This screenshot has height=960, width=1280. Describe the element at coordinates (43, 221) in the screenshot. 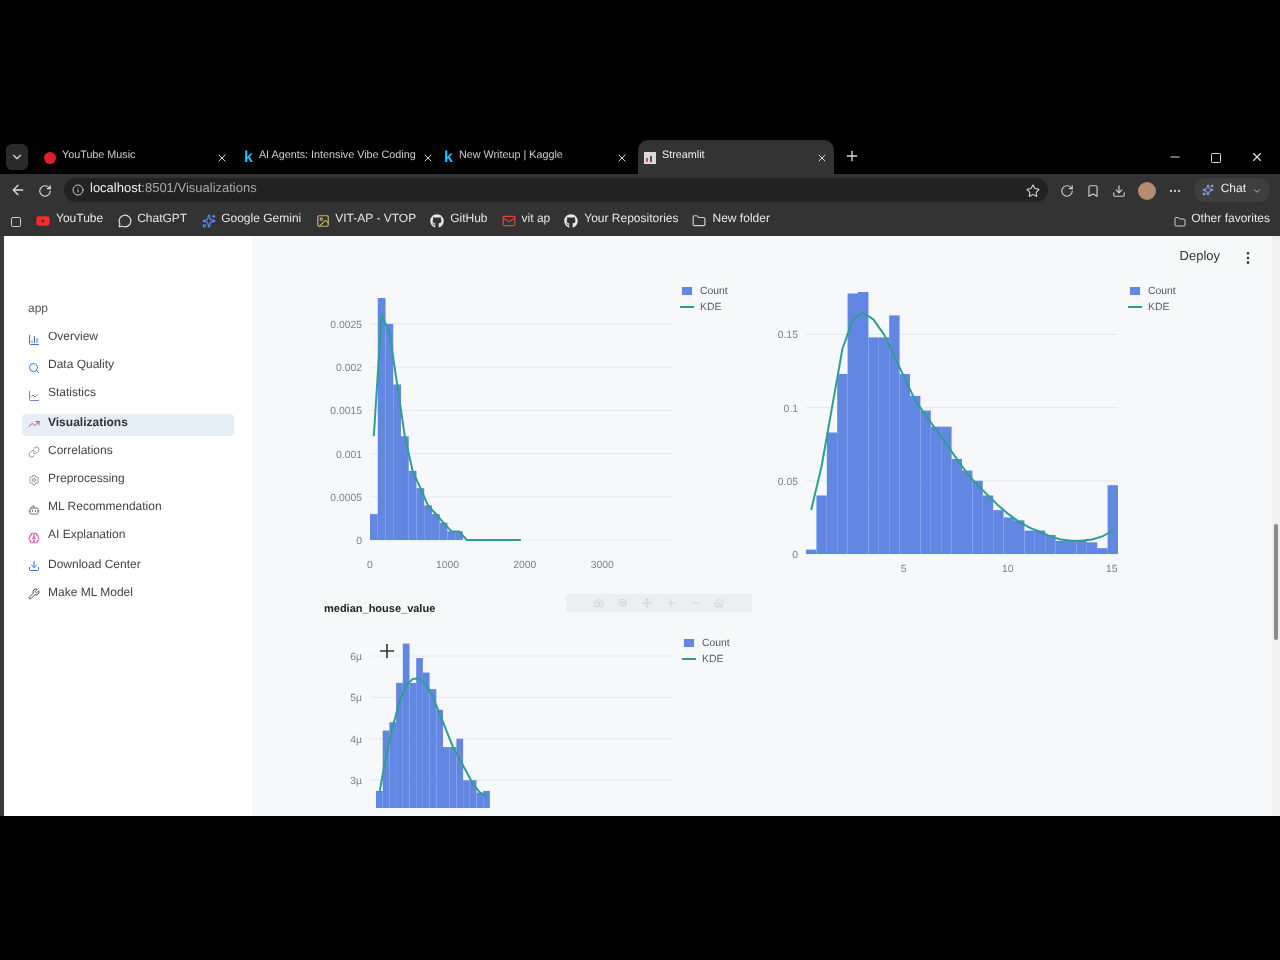

I see `play-icon` at that location.